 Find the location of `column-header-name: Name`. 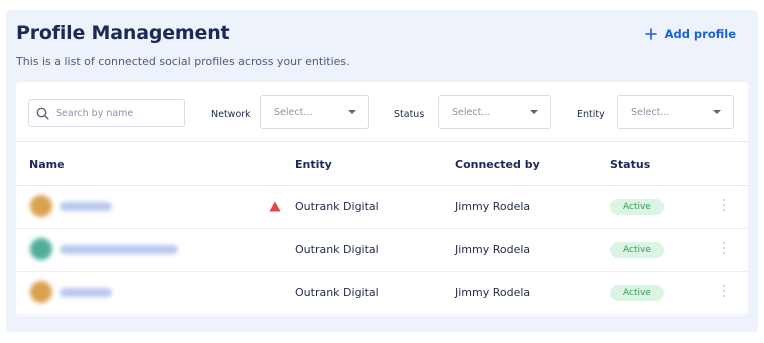

column-header-name: Name is located at coordinates (47, 164).